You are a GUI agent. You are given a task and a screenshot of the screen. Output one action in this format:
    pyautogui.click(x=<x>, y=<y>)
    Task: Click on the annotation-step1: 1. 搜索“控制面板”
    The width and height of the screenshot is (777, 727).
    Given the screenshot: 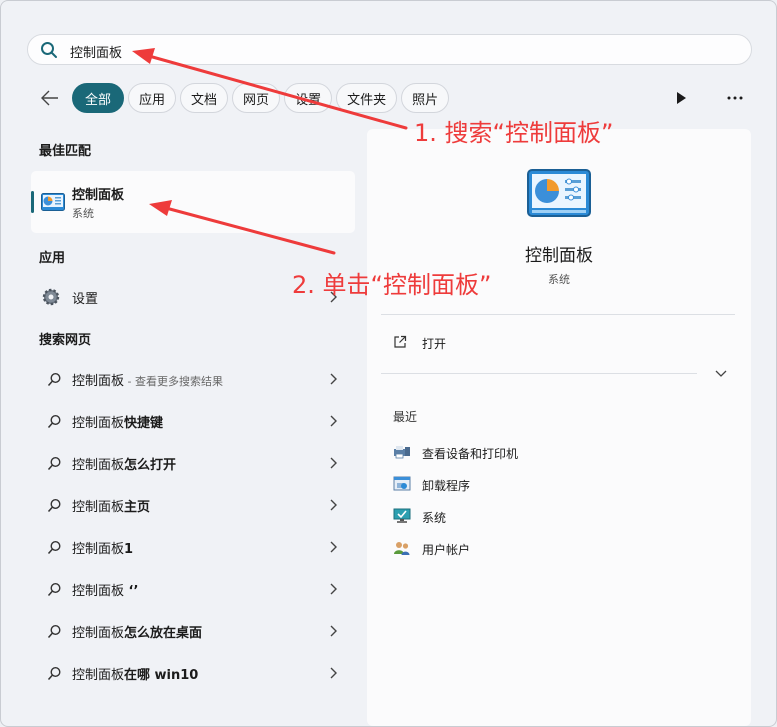 What is the action you would take?
    pyautogui.click(x=514, y=133)
    